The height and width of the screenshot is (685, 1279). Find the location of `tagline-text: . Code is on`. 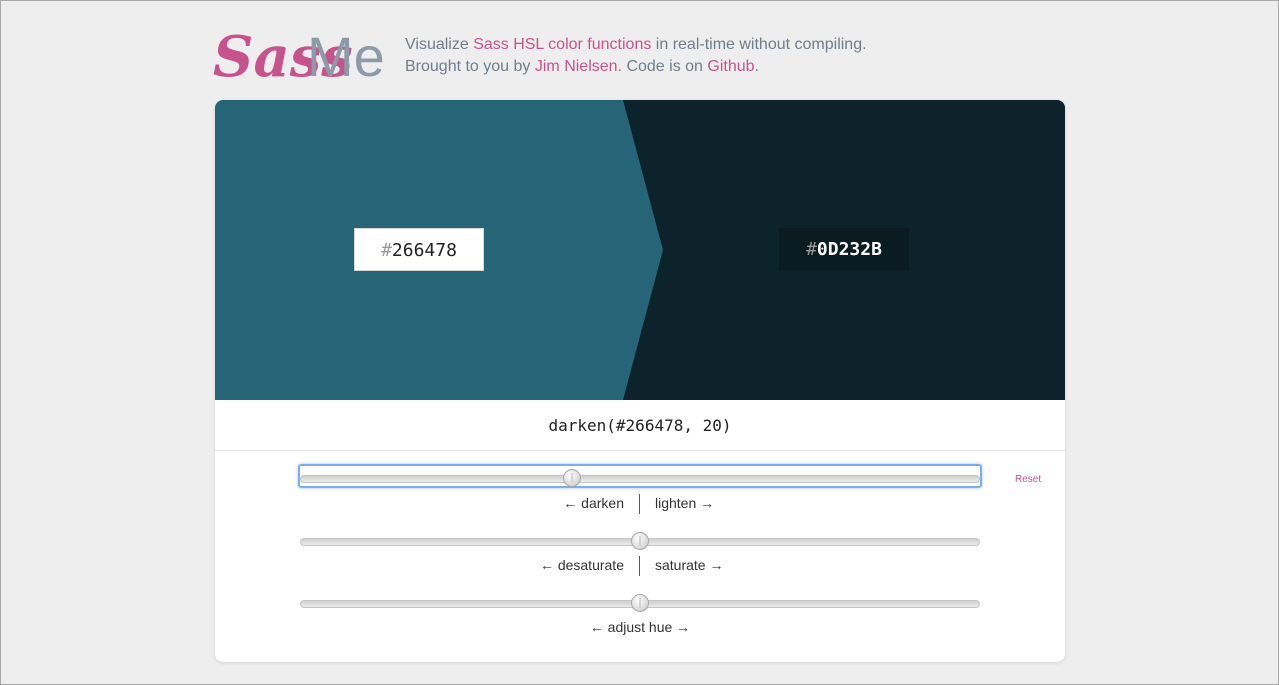

tagline-text: . Code is on is located at coordinates (662, 66).